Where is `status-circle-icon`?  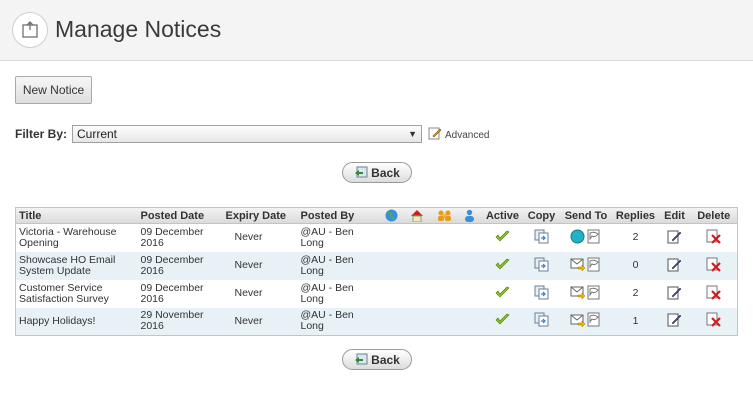
status-circle-icon is located at coordinates (577, 238).